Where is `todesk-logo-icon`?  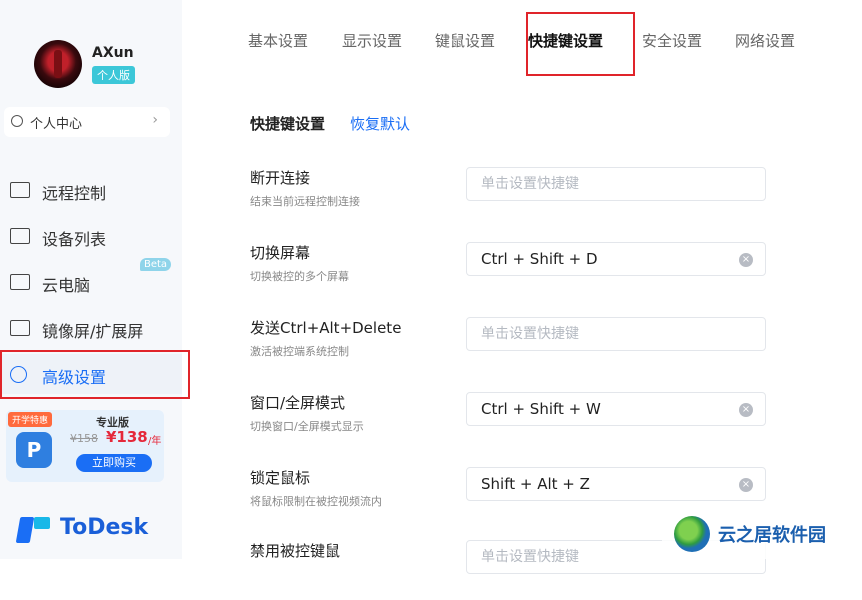
todesk-logo-icon is located at coordinates (33, 531).